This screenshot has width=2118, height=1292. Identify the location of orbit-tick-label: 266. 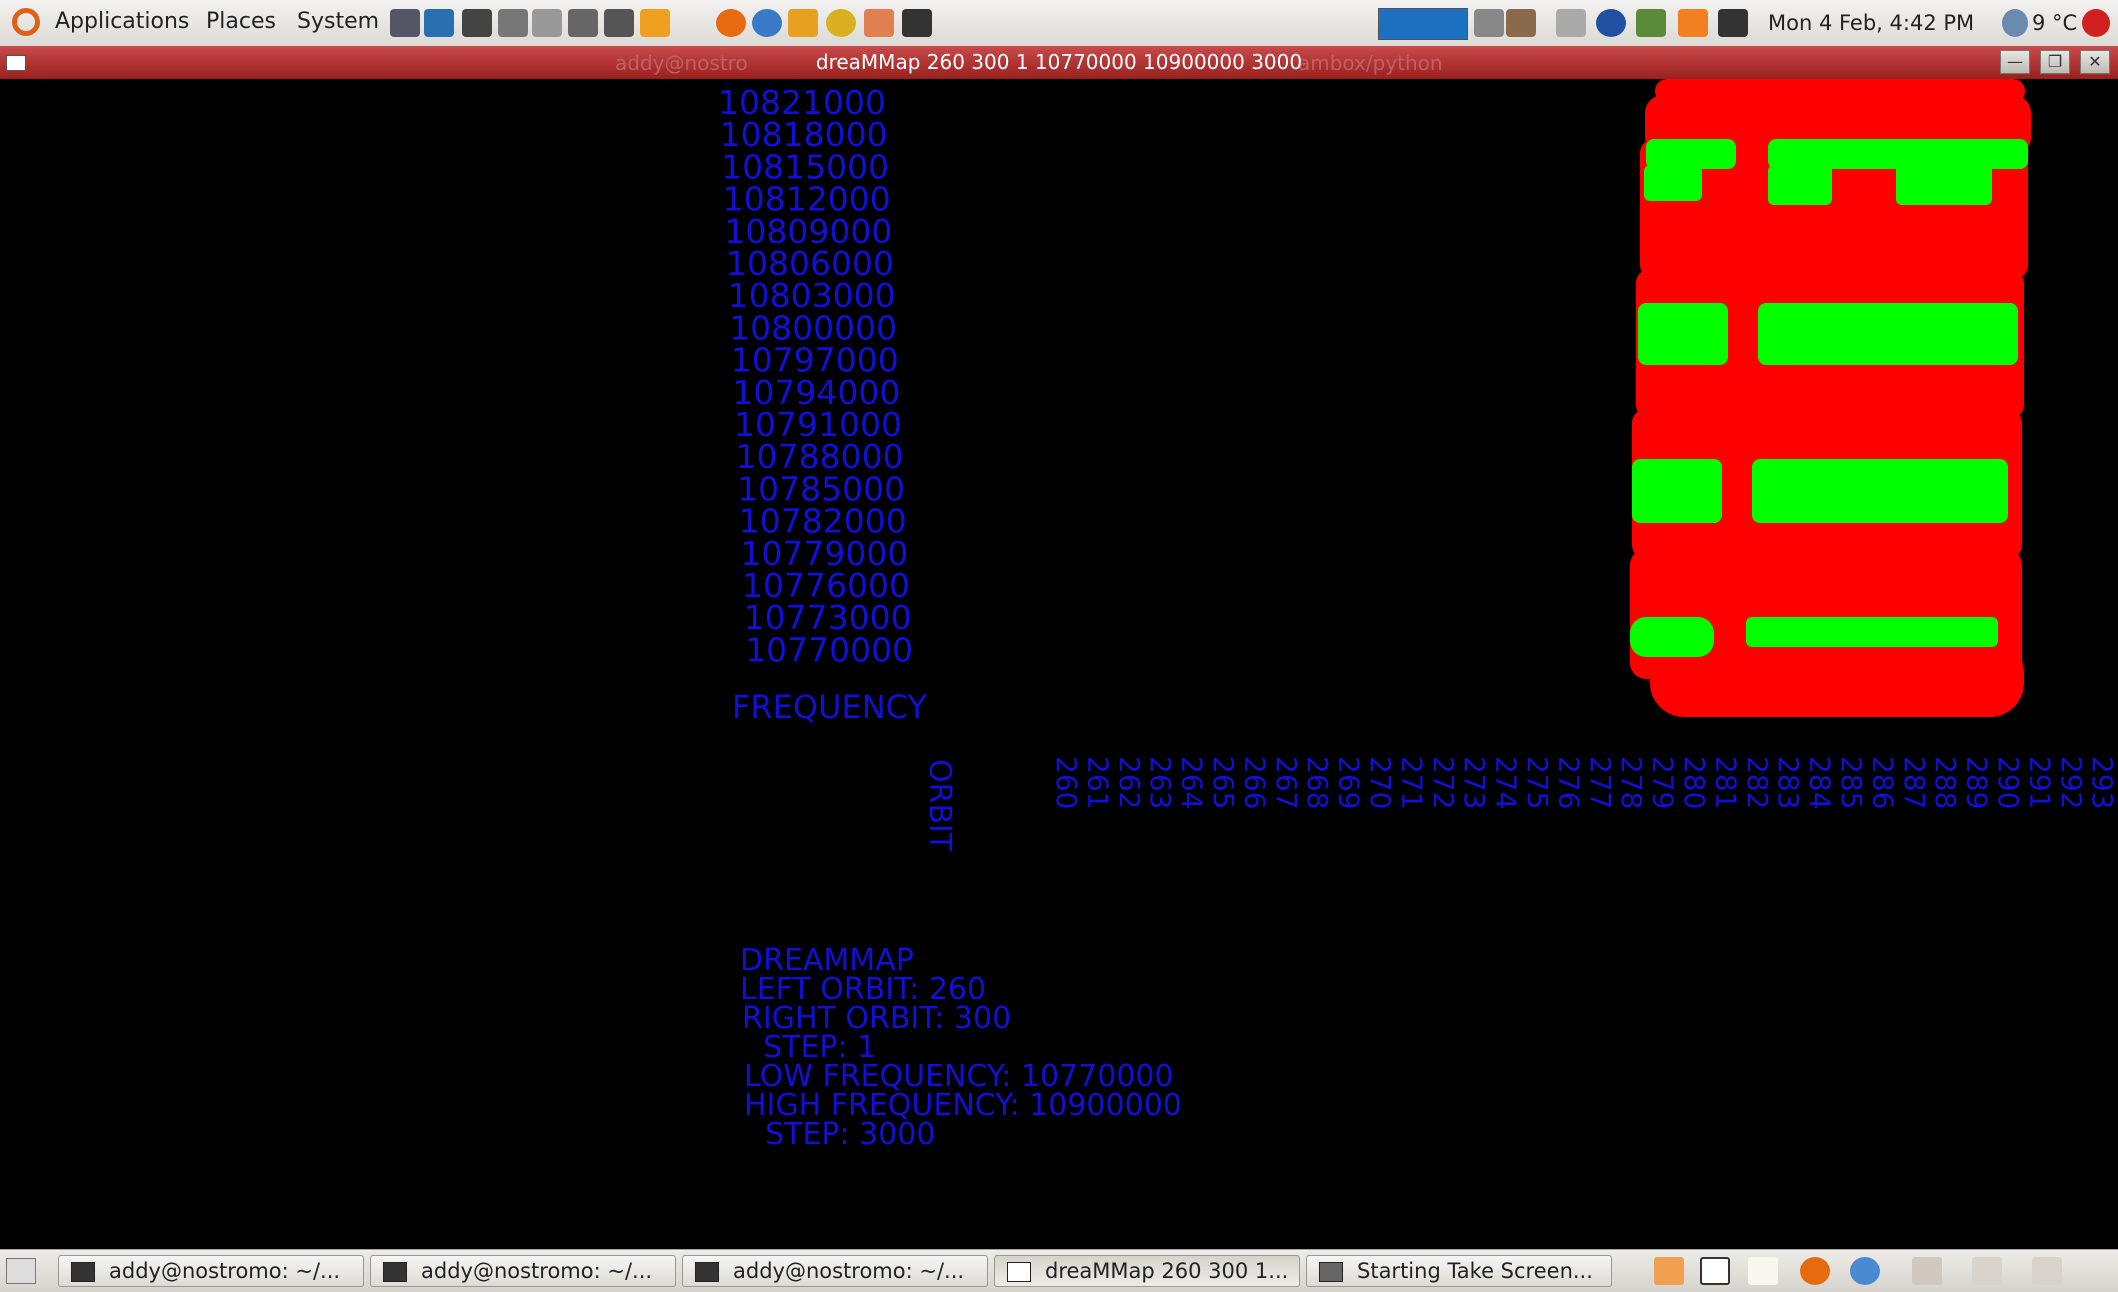
(1254, 782).